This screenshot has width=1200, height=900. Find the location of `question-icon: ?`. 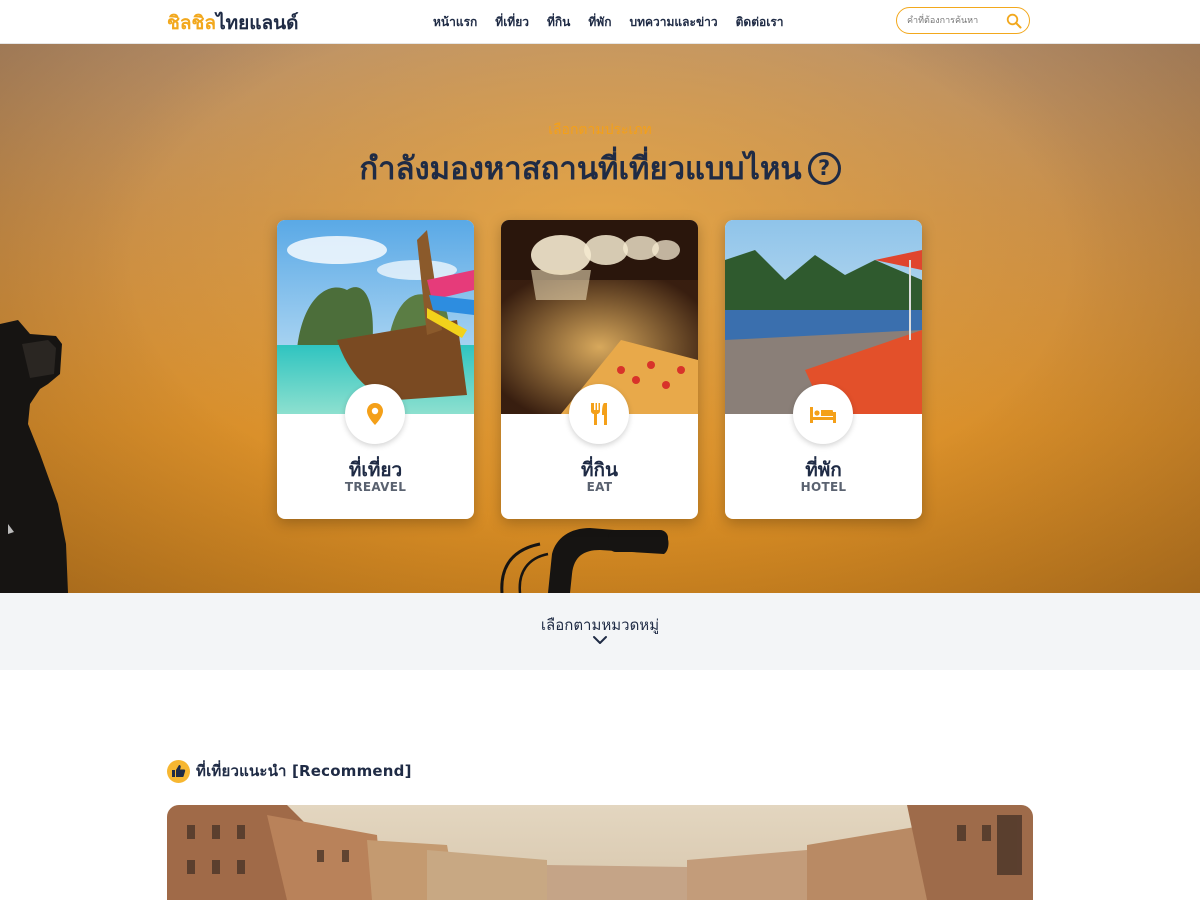

question-icon: ? is located at coordinates (824, 168).